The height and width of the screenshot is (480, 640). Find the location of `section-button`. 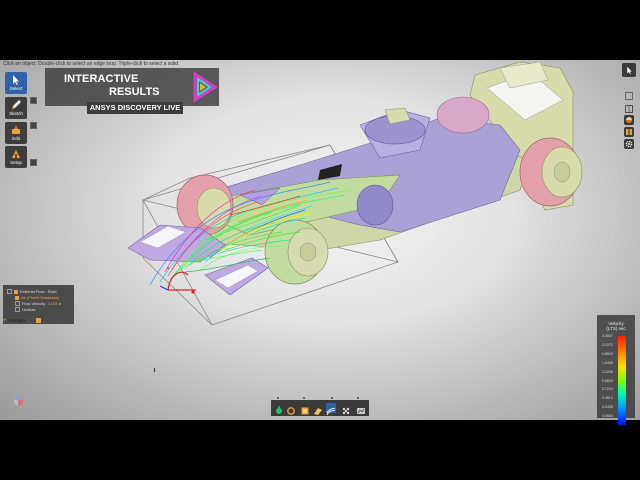

section-button is located at coordinates (629, 132).